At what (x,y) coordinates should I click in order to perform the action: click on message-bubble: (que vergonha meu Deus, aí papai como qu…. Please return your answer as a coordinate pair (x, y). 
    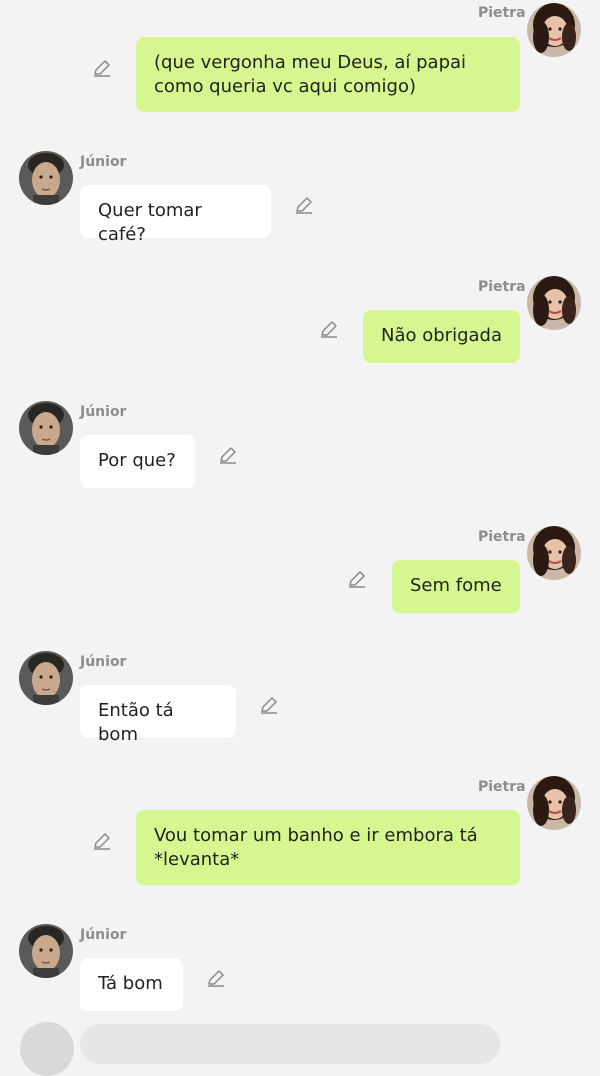
    Looking at the image, I should click on (328, 74).